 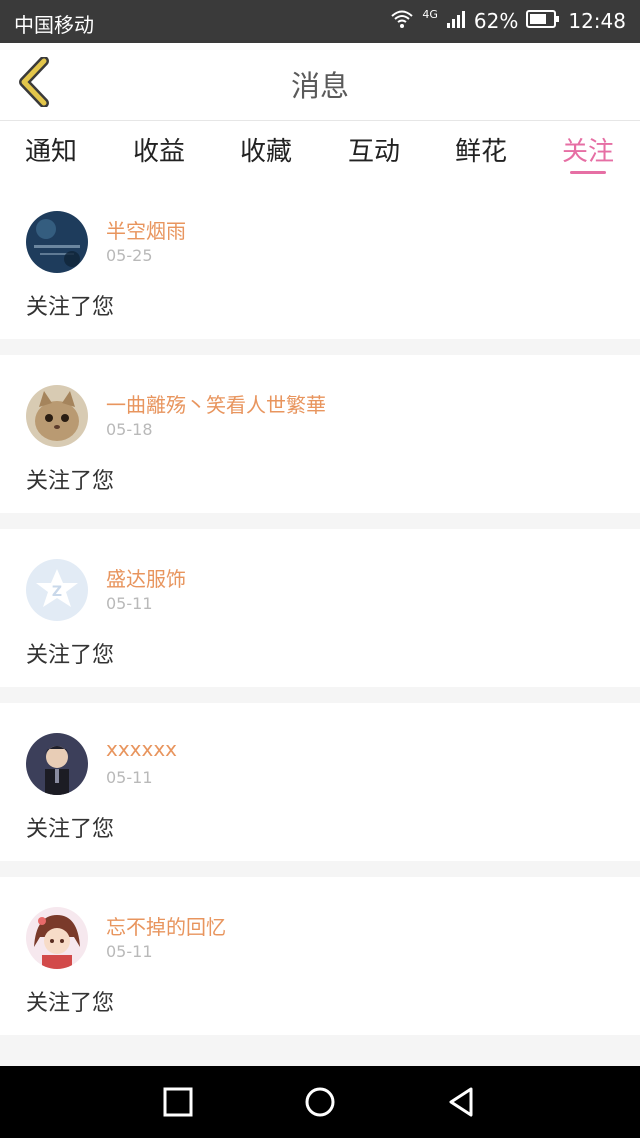 I want to click on username: 忘不掉的回忆, so click(x=166, y=925).